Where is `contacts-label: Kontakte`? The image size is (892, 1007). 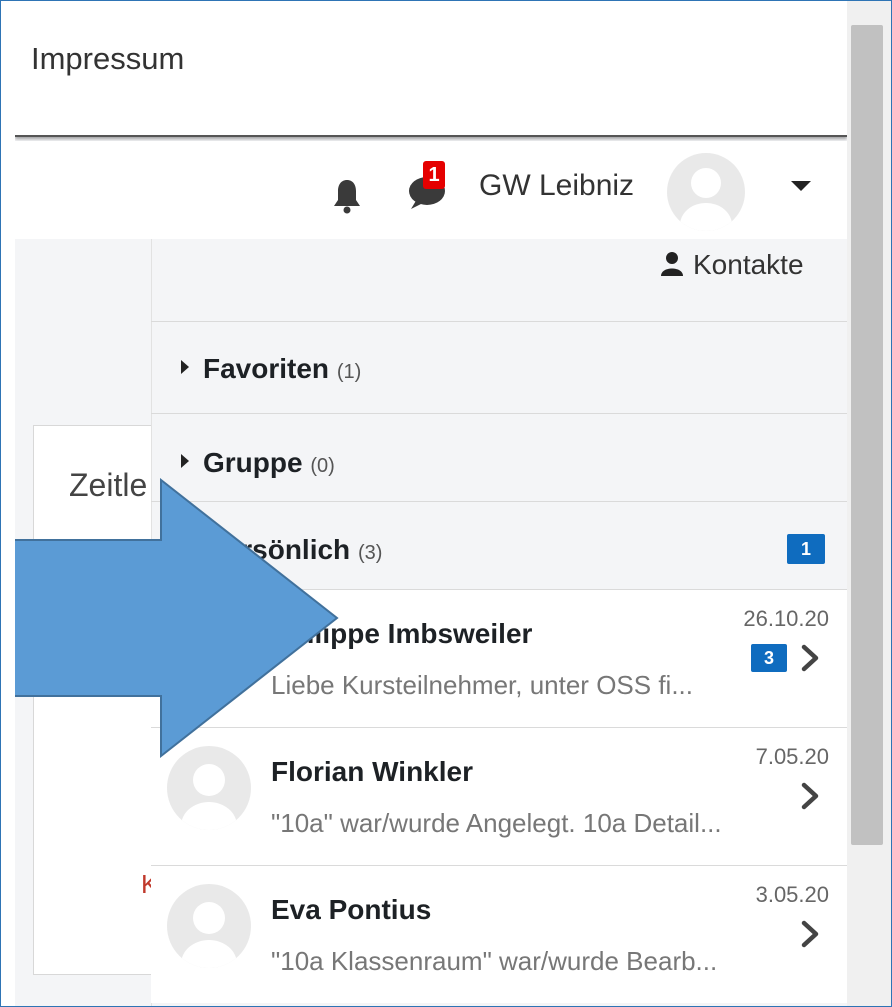 contacts-label: Kontakte is located at coordinates (748, 264).